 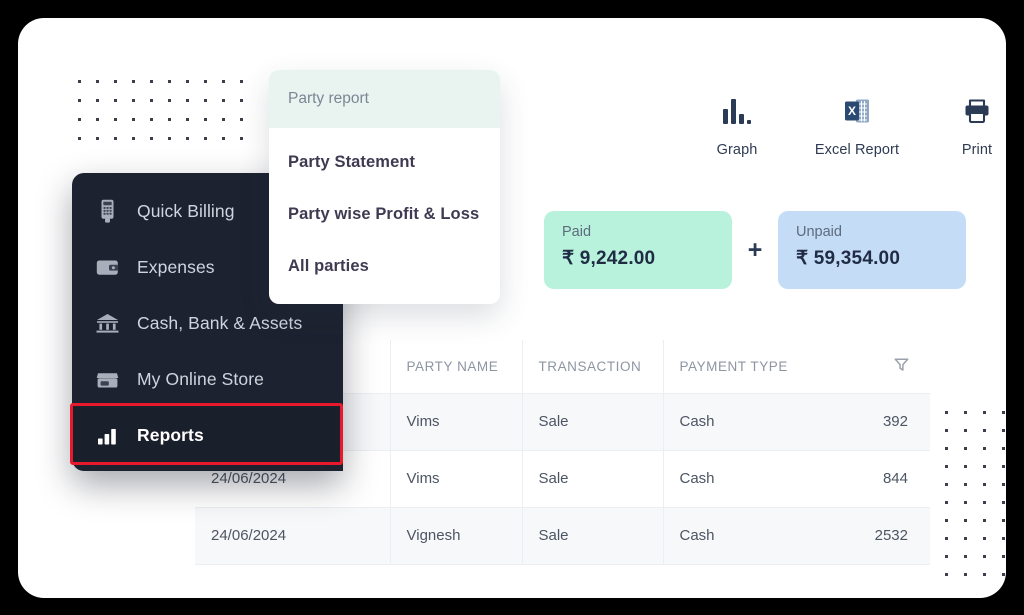 What do you see at coordinates (207, 435) in the screenshot?
I see `sidebar-item-reports: Reports` at bounding box center [207, 435].